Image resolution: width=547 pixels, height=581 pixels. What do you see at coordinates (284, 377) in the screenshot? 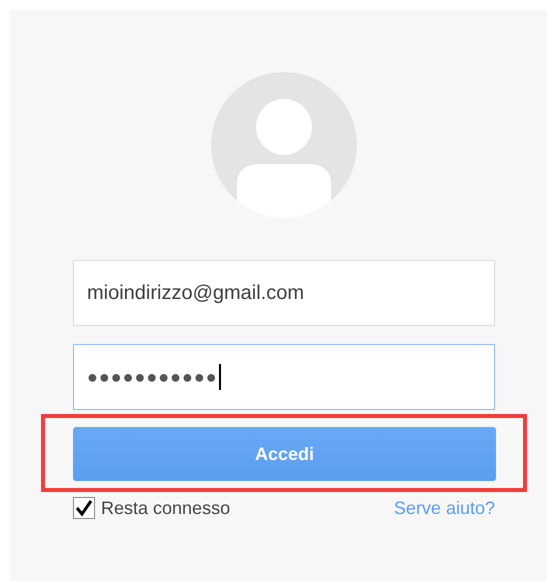
I see `password-field: ●●●●●●●●●●●` at bounding box center [284, 377].